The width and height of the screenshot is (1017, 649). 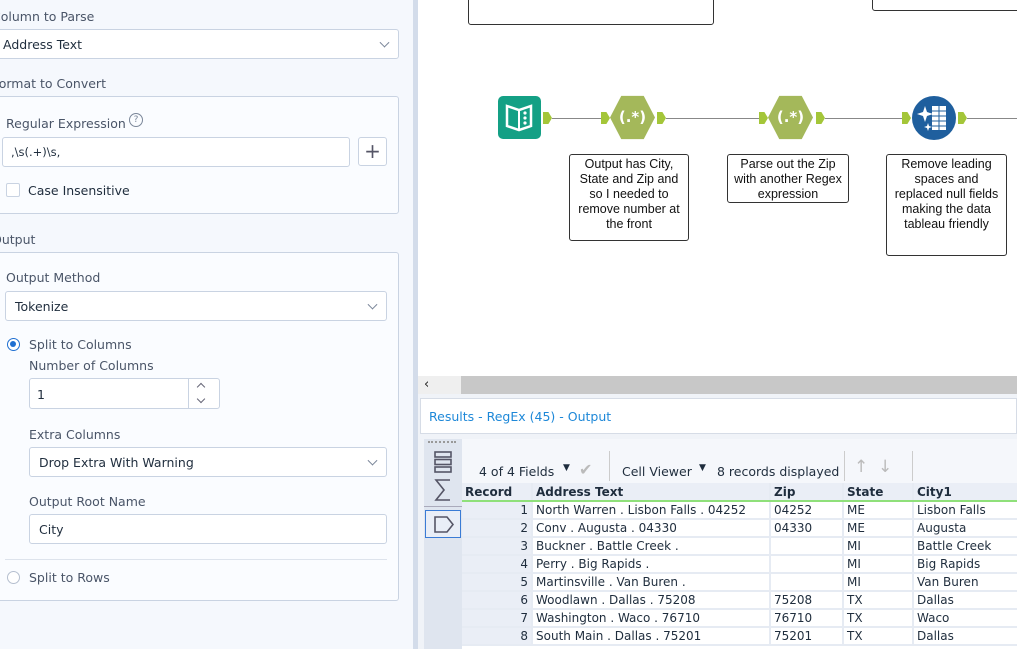 What do you see at coordinates (651, 510) in the screenshot?
I see `table-cell: North Warren . Lisbon Falls . 04252` at bounding box center [651, 510].